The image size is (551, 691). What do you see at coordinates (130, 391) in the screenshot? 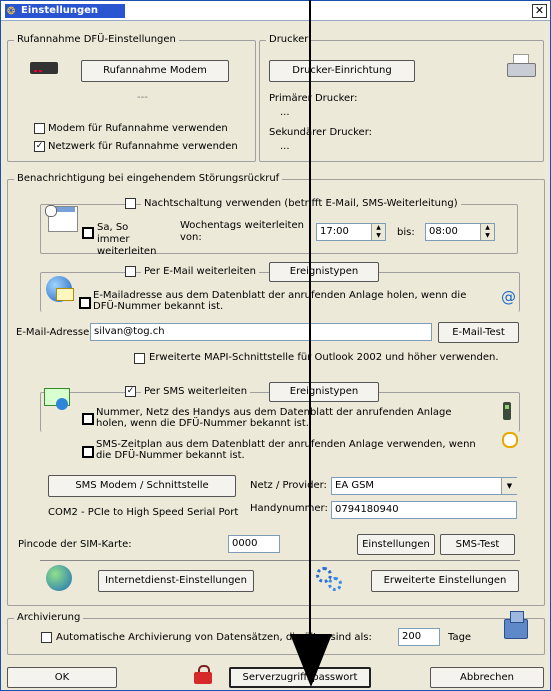
I see `sms-checkbox: ✓` at bounding box center [130, 391].